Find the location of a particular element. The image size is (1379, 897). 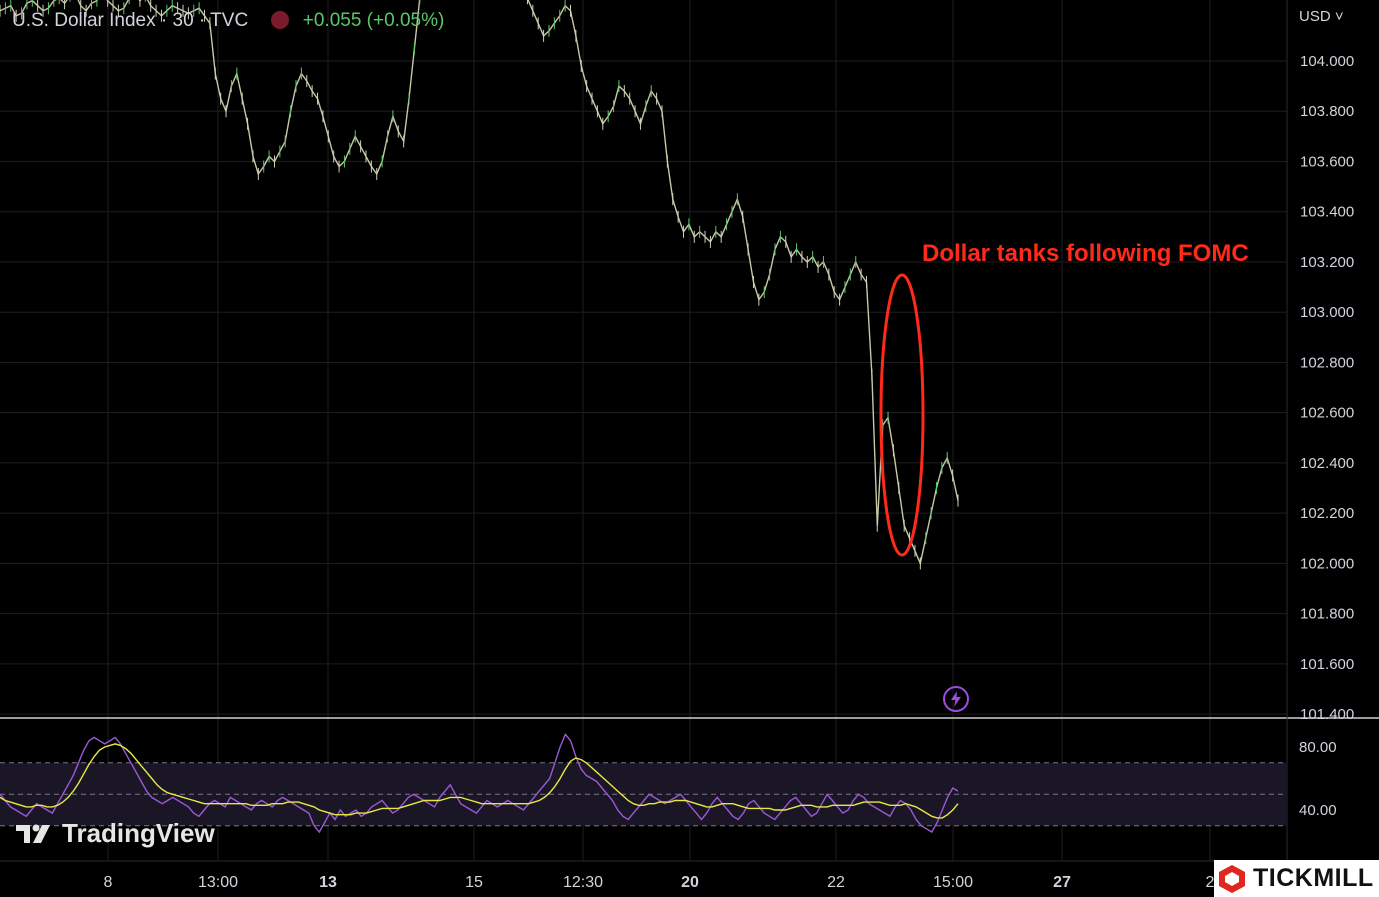

time-tick-label: 27 is located at coordinates (1062, 882).